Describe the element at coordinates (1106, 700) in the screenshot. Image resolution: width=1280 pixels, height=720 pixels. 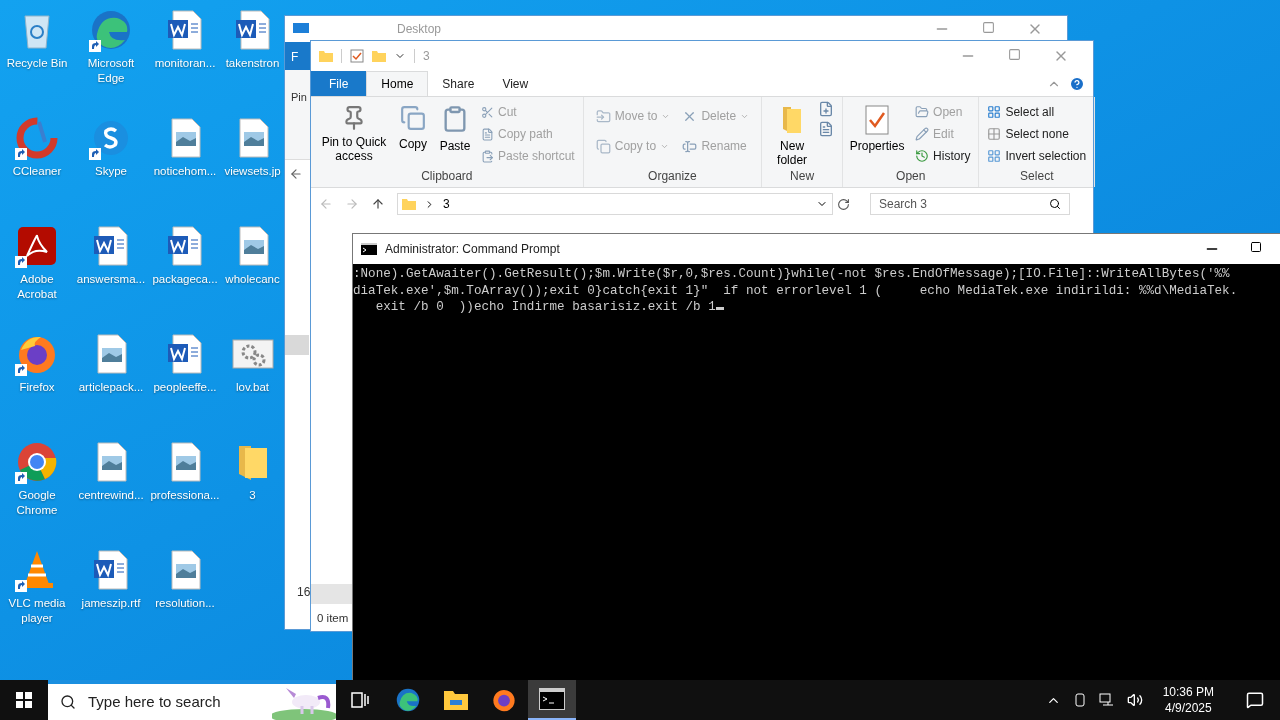
I see `network-icon` at that location.